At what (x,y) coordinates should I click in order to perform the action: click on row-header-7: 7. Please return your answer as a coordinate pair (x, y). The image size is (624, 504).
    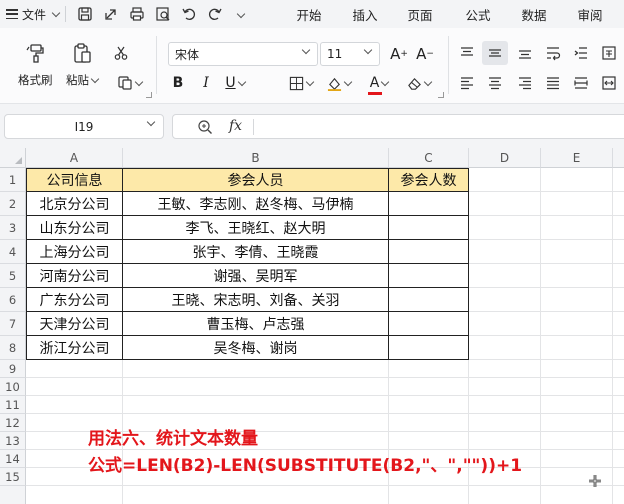
    Looking at the image, I should click on (13, 324).